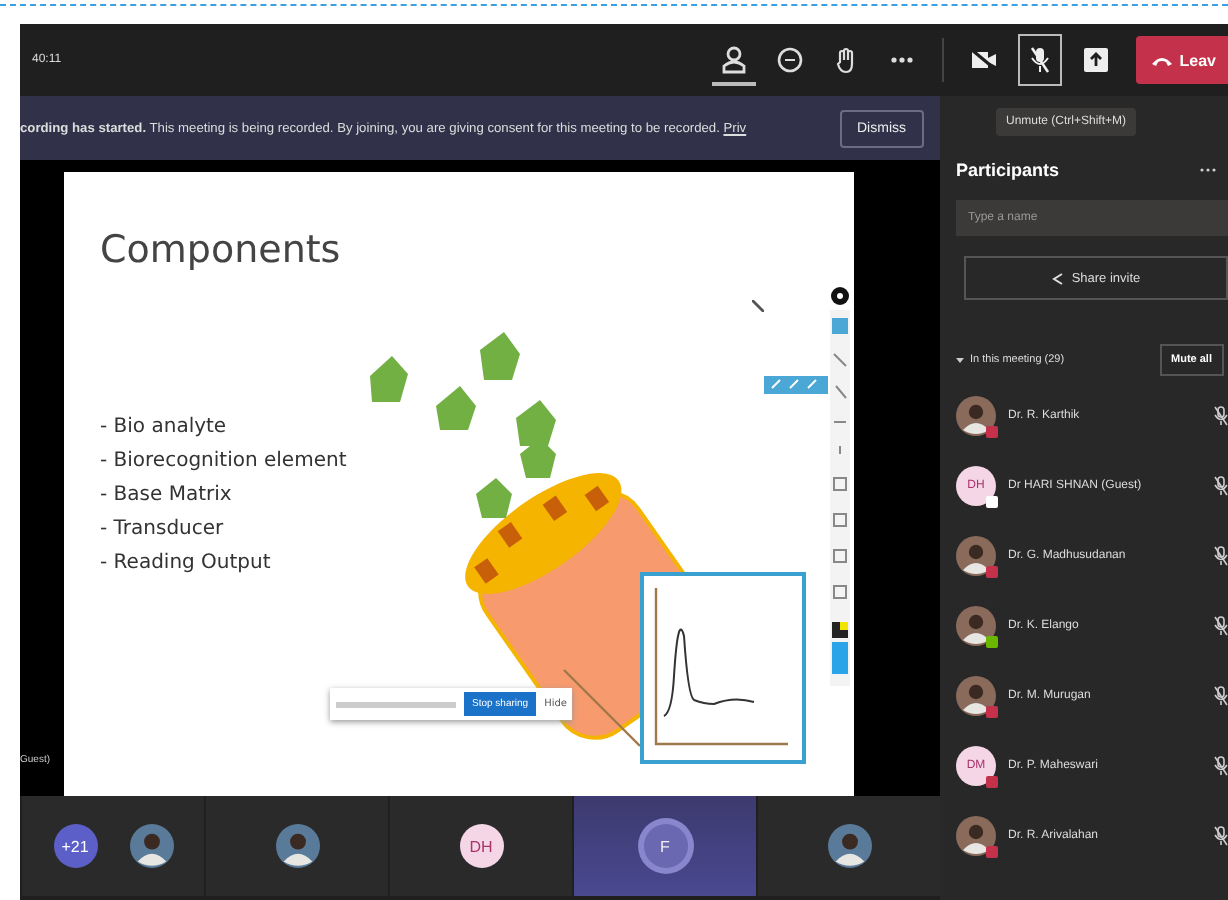  What do you see at coordinates (1057, 278) in the screenshot?
I see `share-icon` at bounding box center [1057, 278].